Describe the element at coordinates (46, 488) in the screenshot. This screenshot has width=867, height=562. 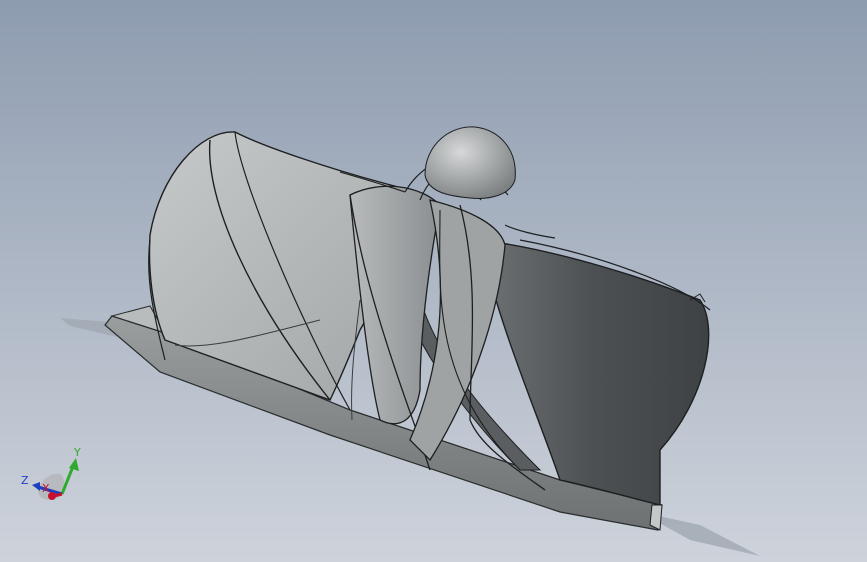
I see `x-axis-label: X` at that location.